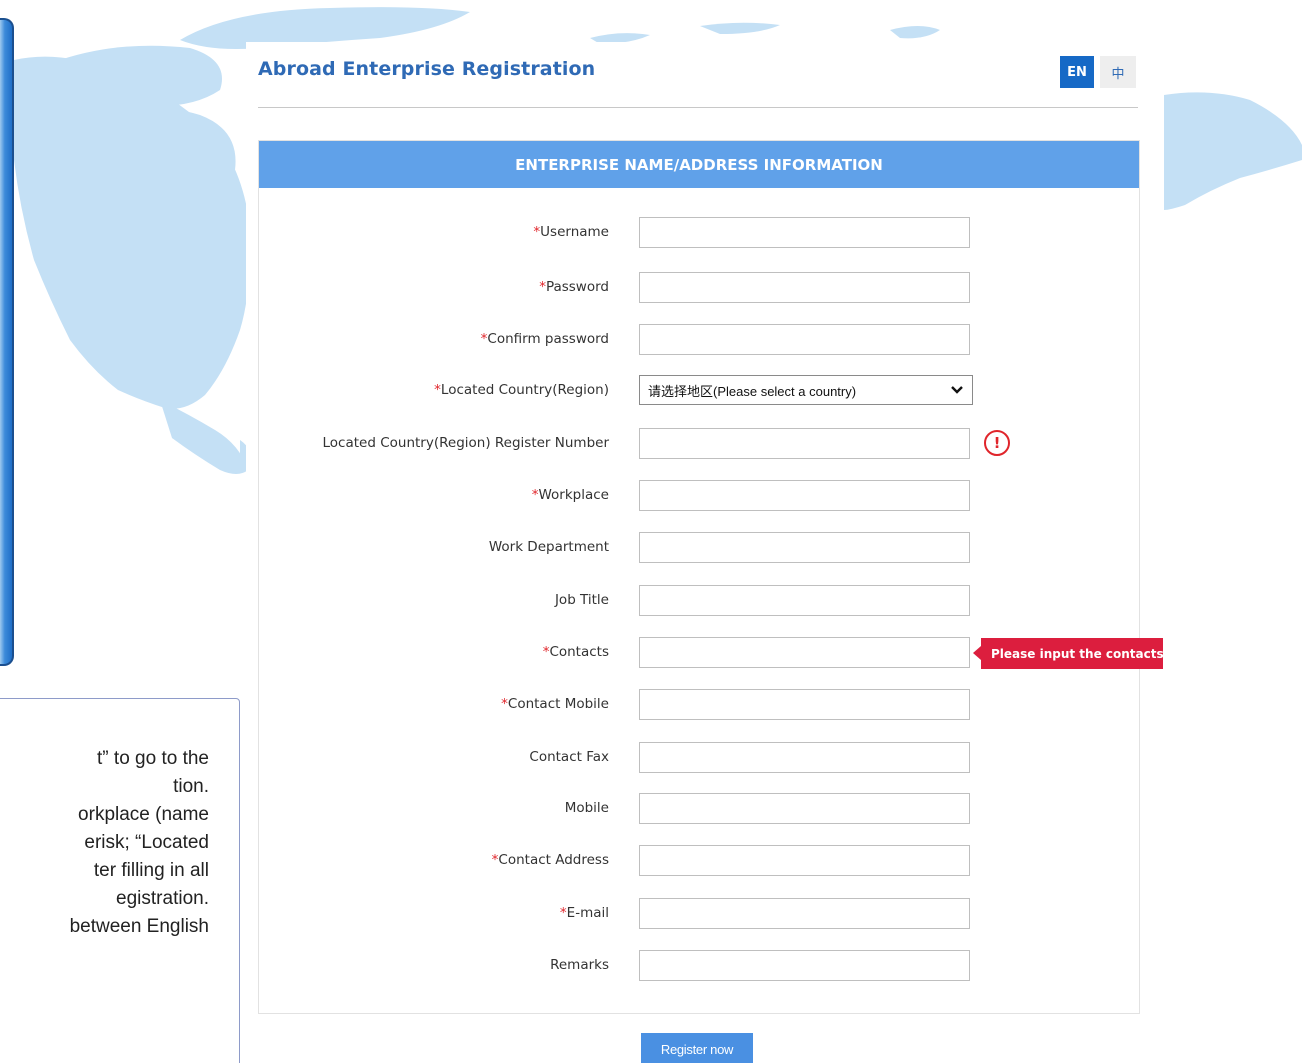 The image size is (1302, 1063). I want to click on workplace-input, so click(804, 495).